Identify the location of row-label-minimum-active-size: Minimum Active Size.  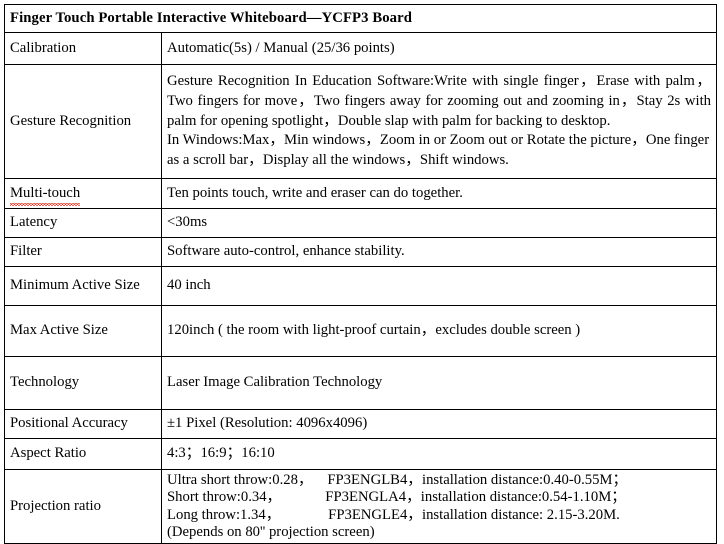
(83, 286).